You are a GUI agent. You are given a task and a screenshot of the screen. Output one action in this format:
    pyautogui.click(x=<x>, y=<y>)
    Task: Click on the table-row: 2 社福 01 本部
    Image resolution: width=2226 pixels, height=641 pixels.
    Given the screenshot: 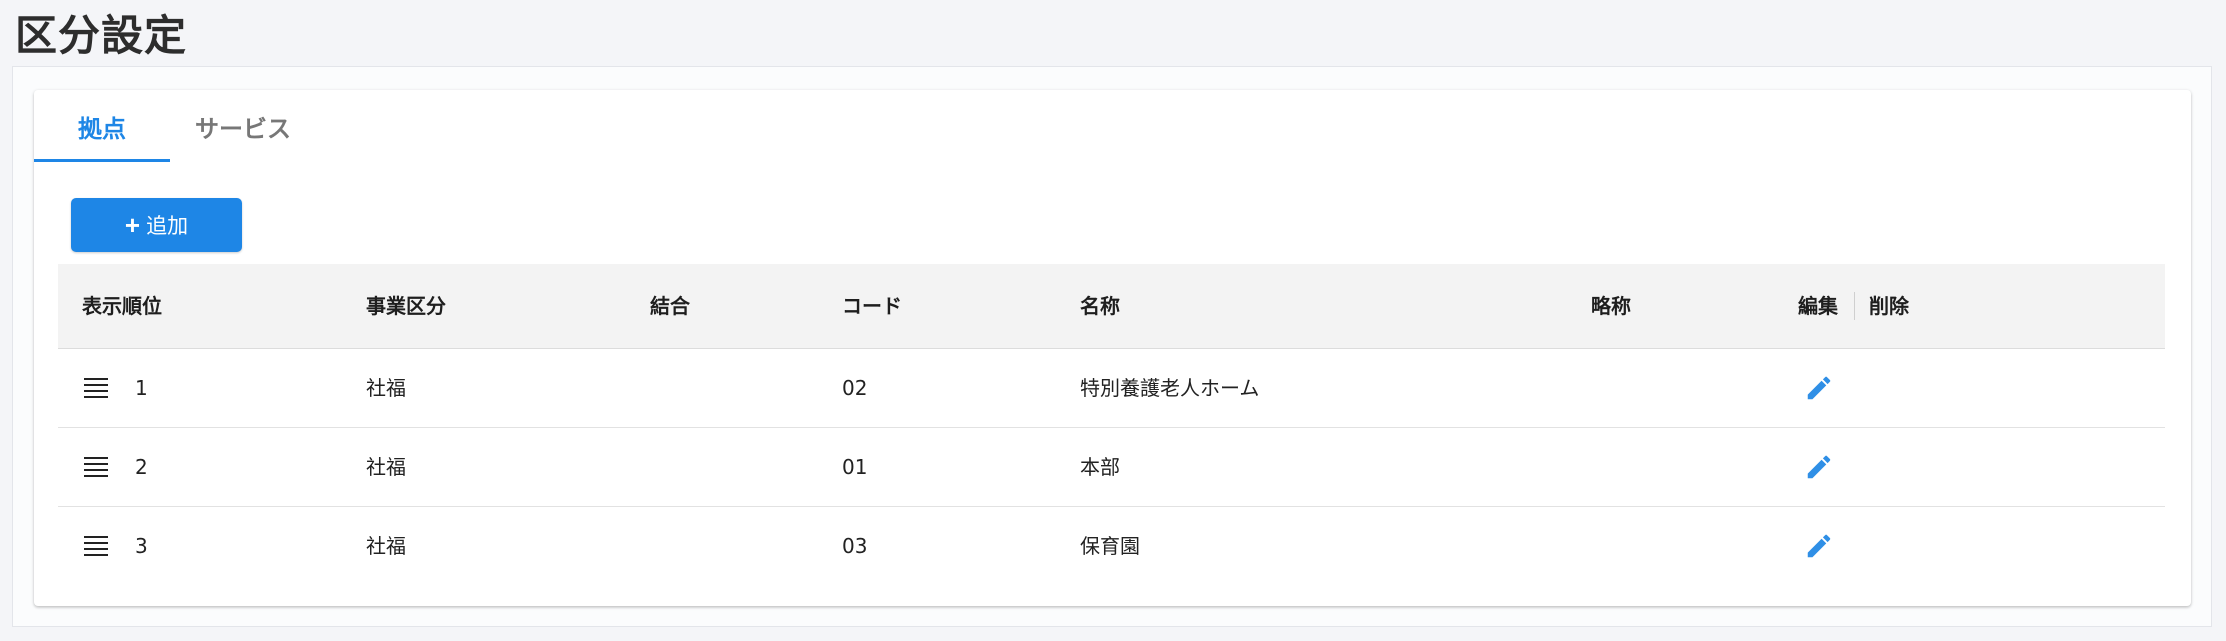 What is the action you would take?
    pyautogui.click(x=1111, y=467)
    